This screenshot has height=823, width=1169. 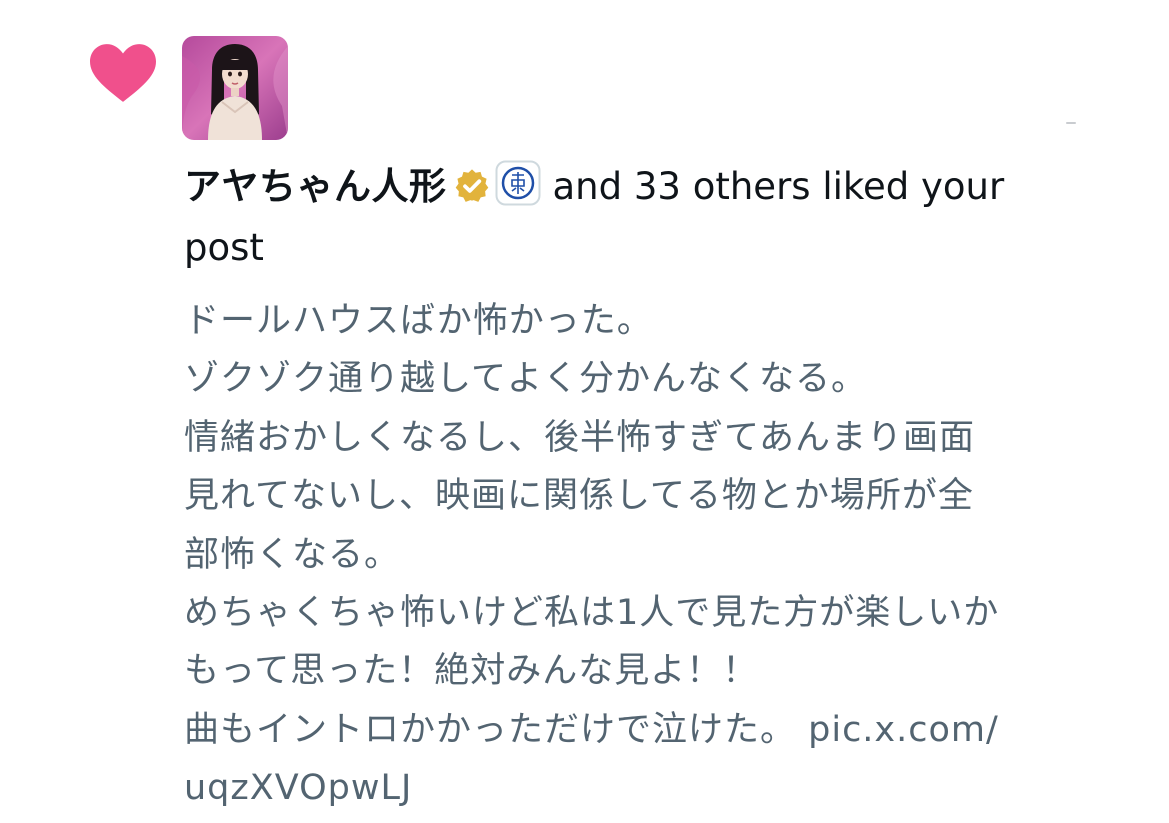 What do you see at coordinates (1071, 123) in the screenshot?
I see `more-options-button` at bounding box center [1071, 123].